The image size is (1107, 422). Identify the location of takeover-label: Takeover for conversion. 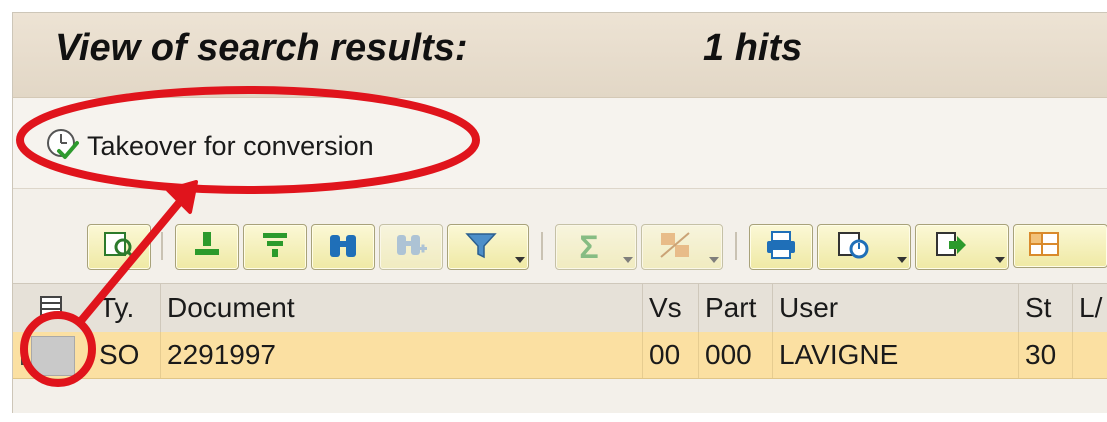
(230, 145).